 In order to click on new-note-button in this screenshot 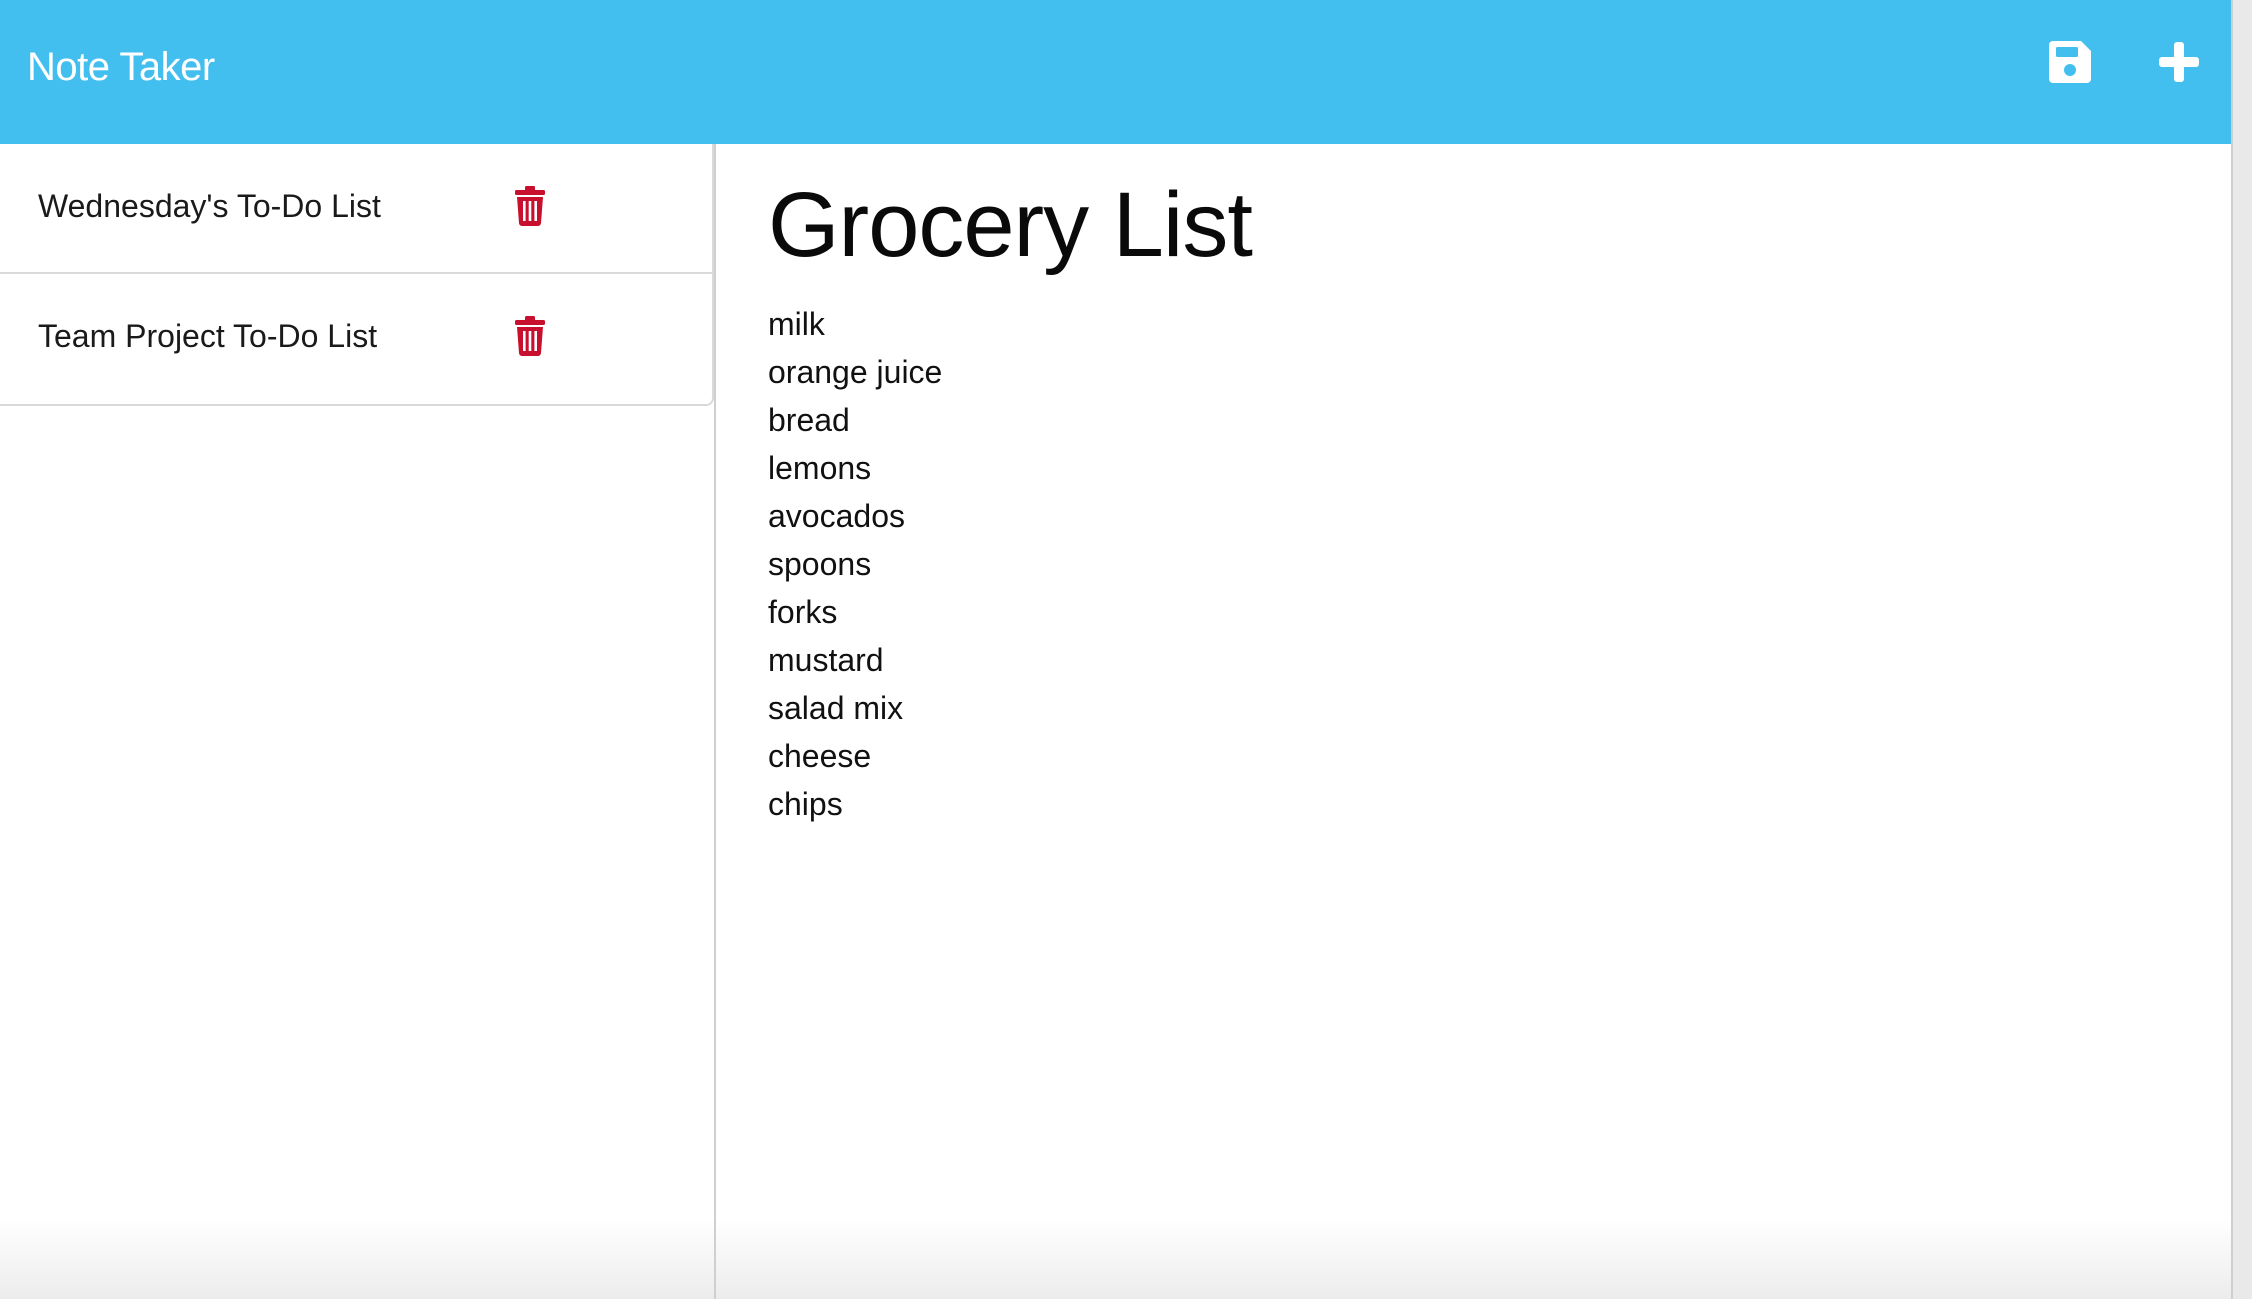, I will do `click(2179, 62)`.